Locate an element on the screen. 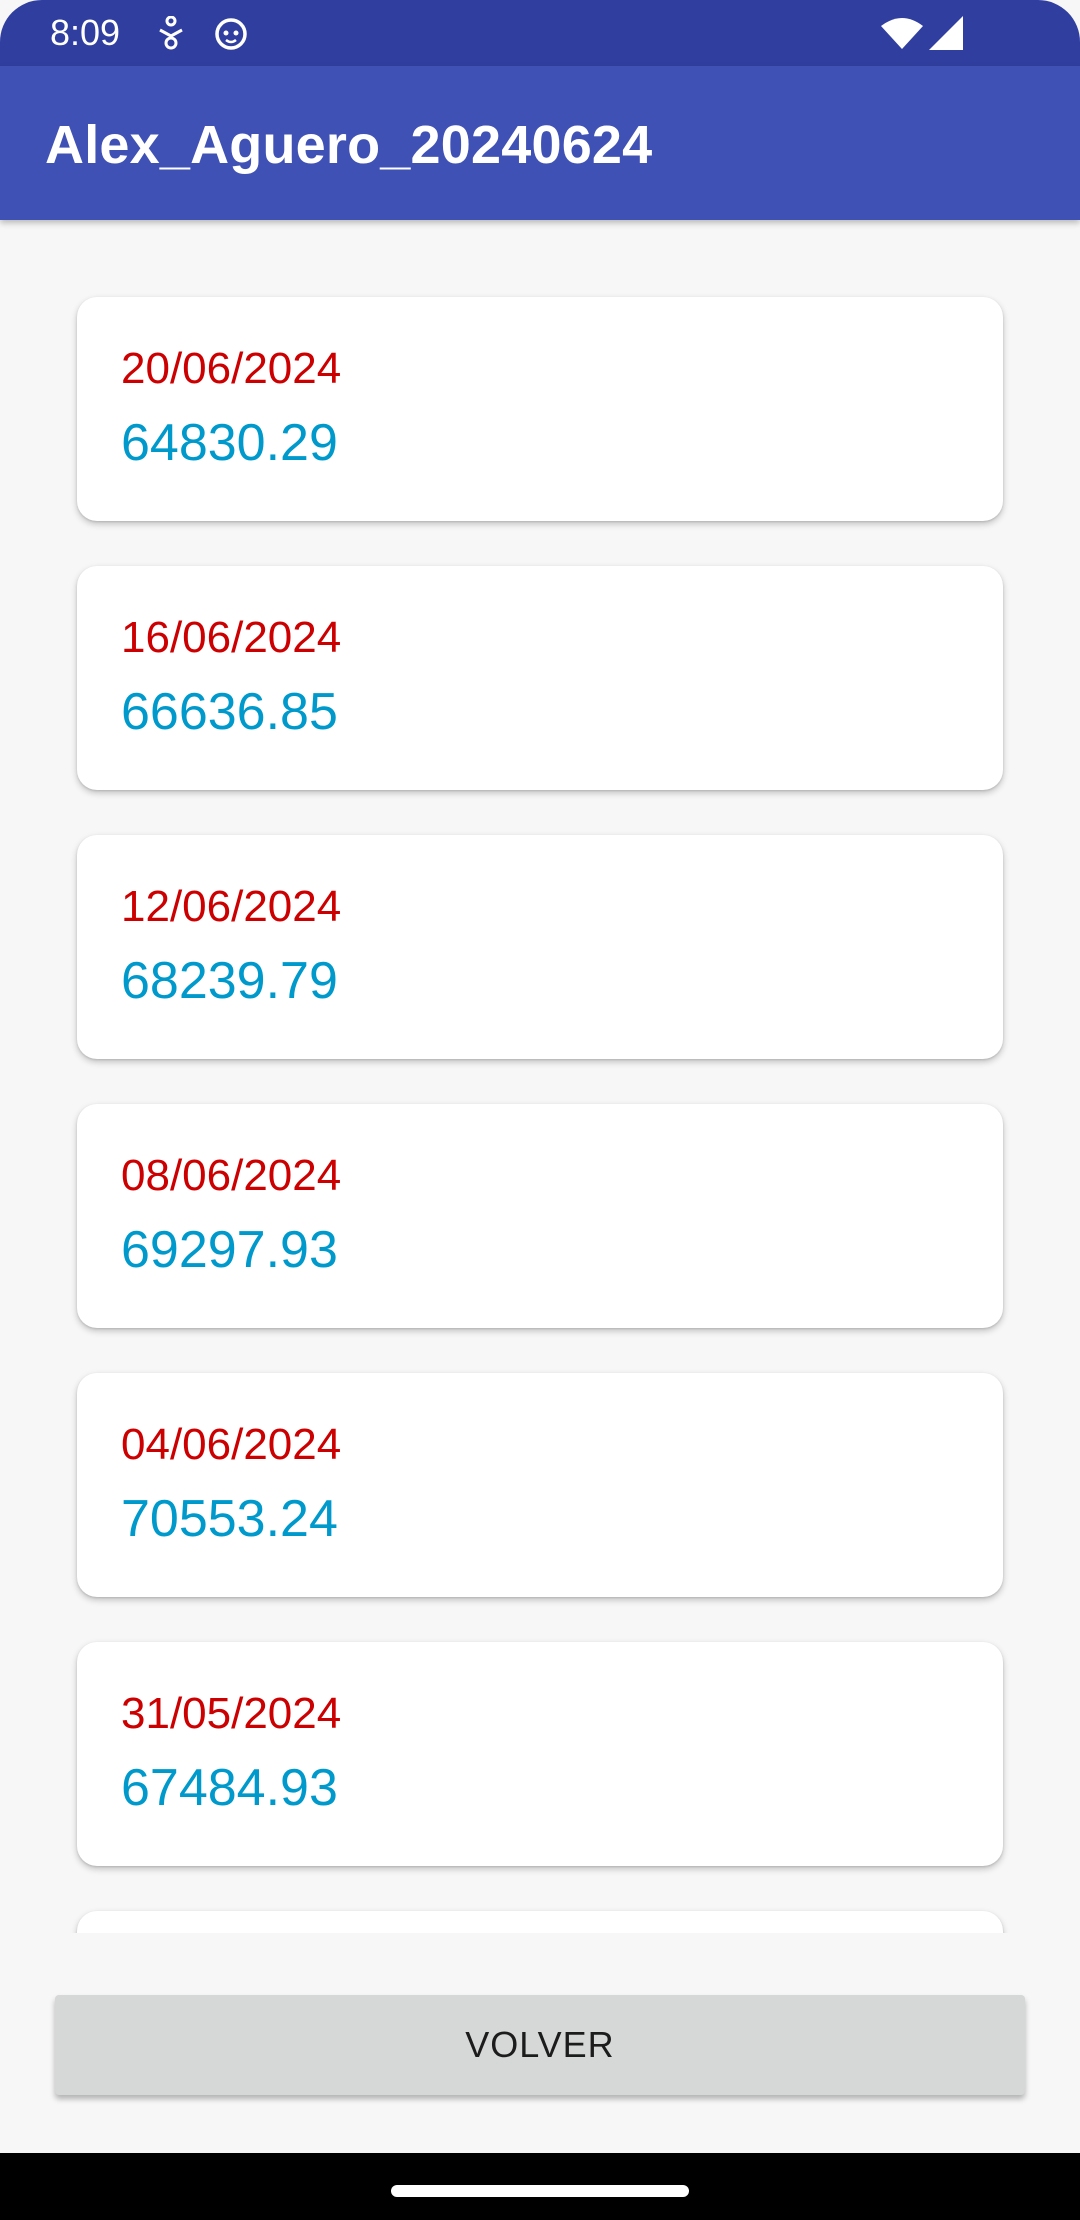 This screenshot has width=1080, height=2220. list-item: 08/06/2024 69297.93 is located at coordinates (540, 1216).